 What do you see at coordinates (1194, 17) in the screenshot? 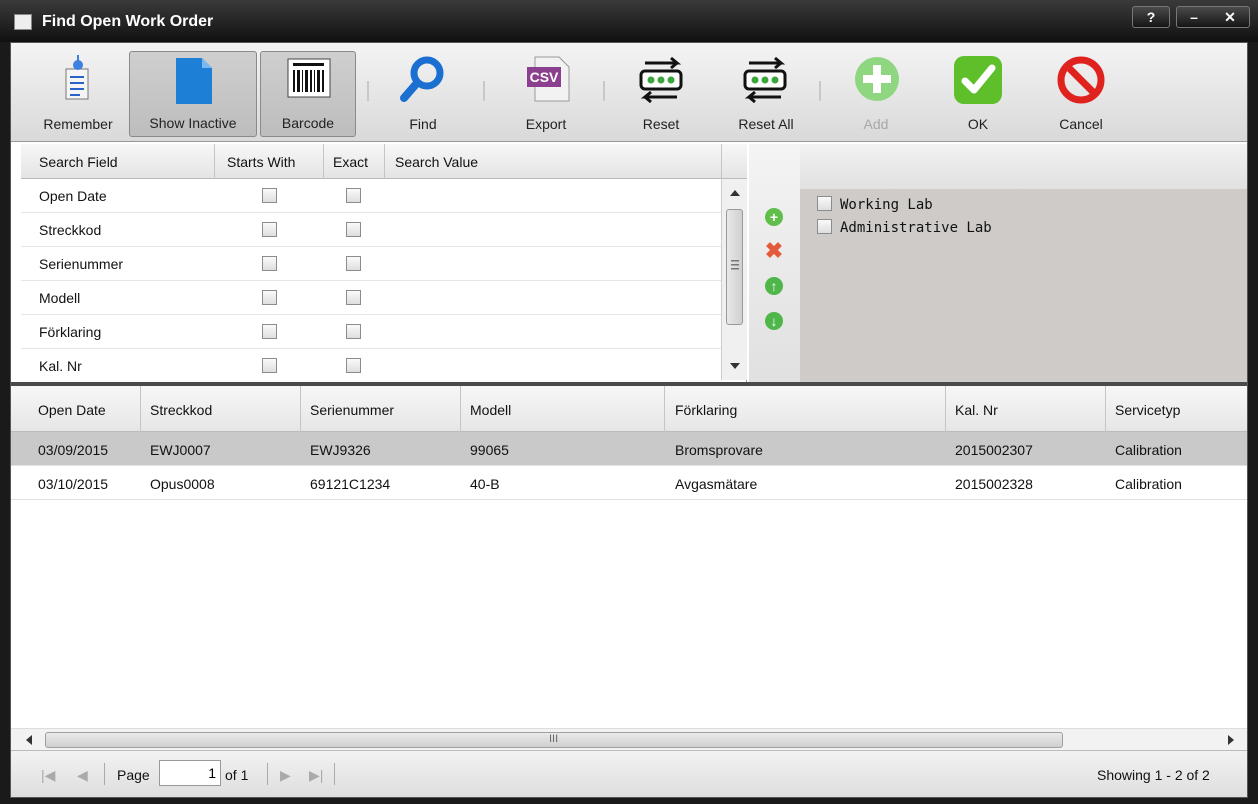
I see `minimize-button: –` at bounding box center [1194, 17].